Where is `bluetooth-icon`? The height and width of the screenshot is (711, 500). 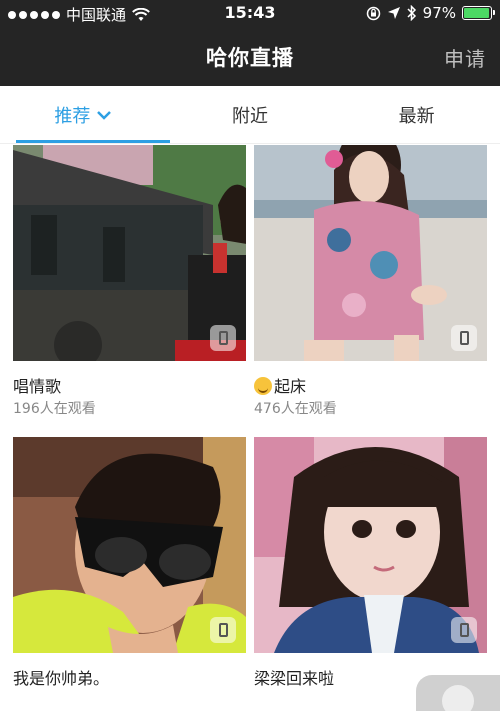 bluetooth-icon is located at coordinates (411, 13).